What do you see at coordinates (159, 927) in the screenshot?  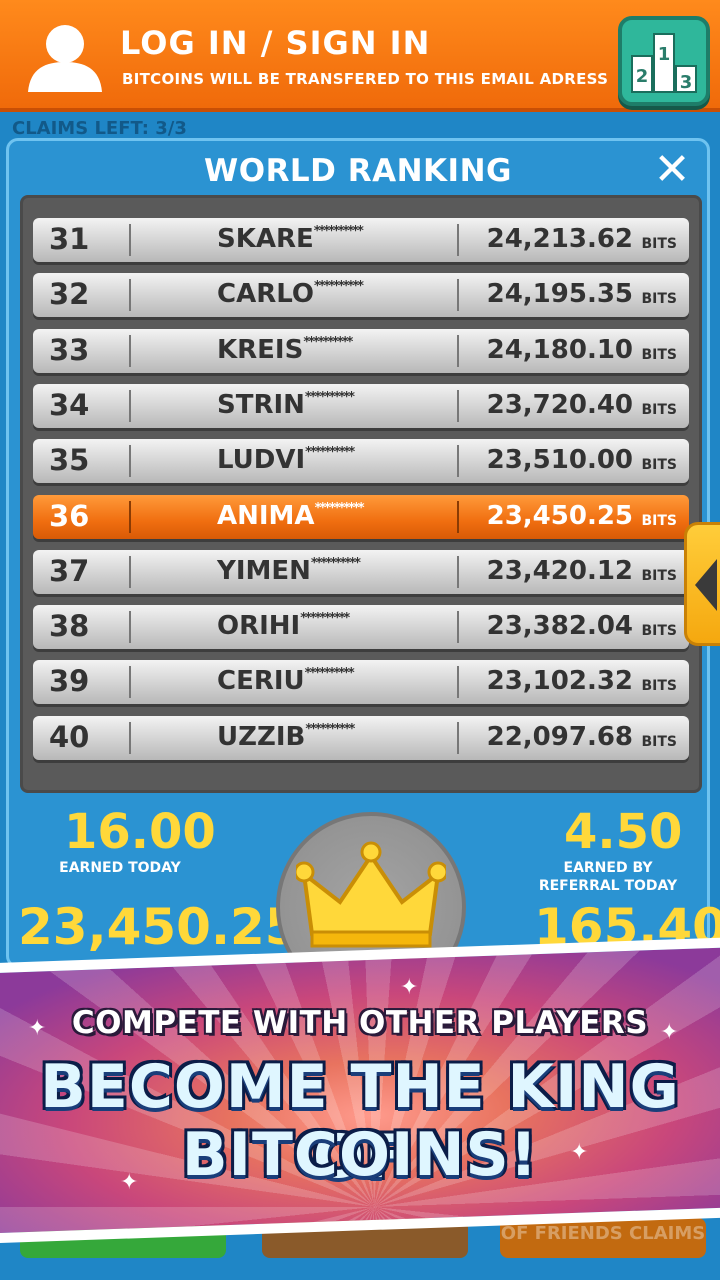 I see `total-bits-value: 23,450.25` at bounding box center [159, 927].